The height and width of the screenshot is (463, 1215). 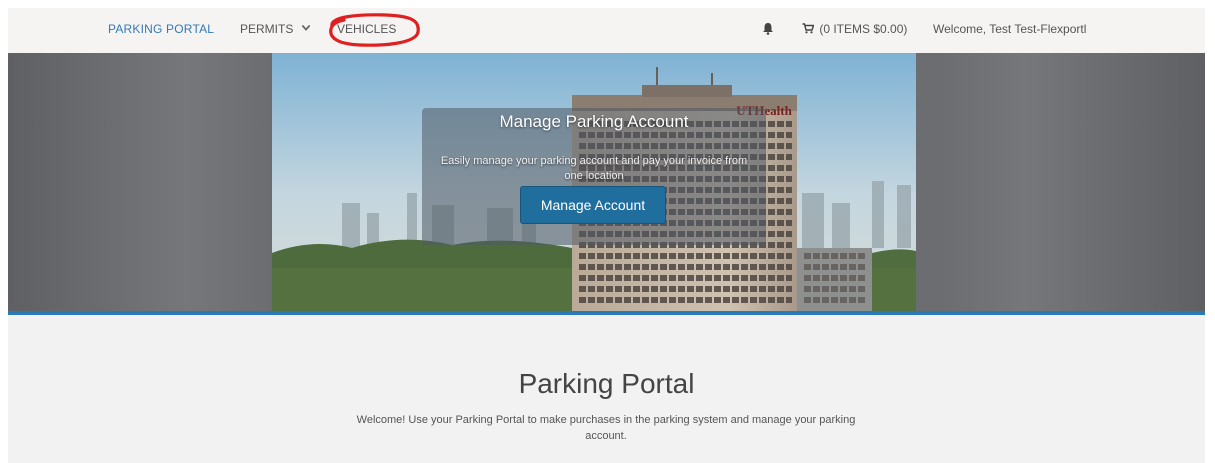 I want to click on welcome-user-link: Welcome, Test Test-Flexportl, so click(x=1009, y=29).